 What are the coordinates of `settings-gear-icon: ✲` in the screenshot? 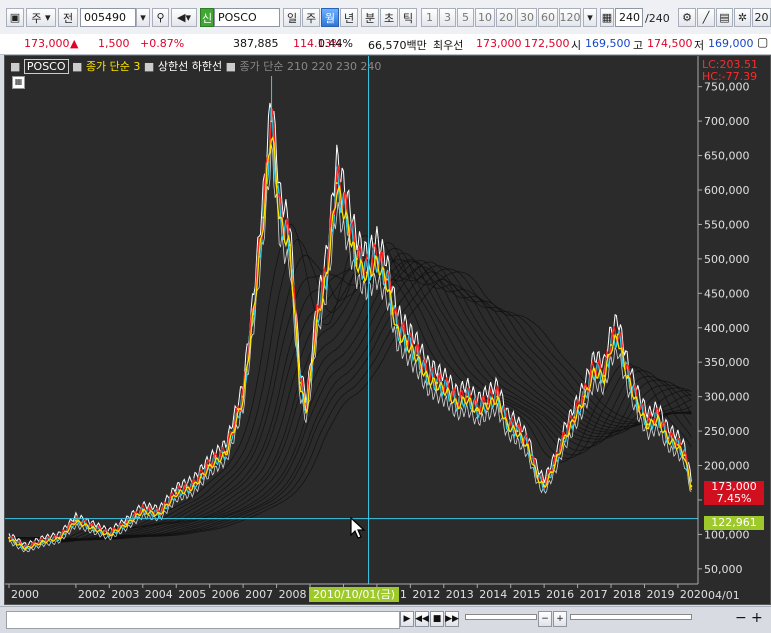 It's located at (742, 17).